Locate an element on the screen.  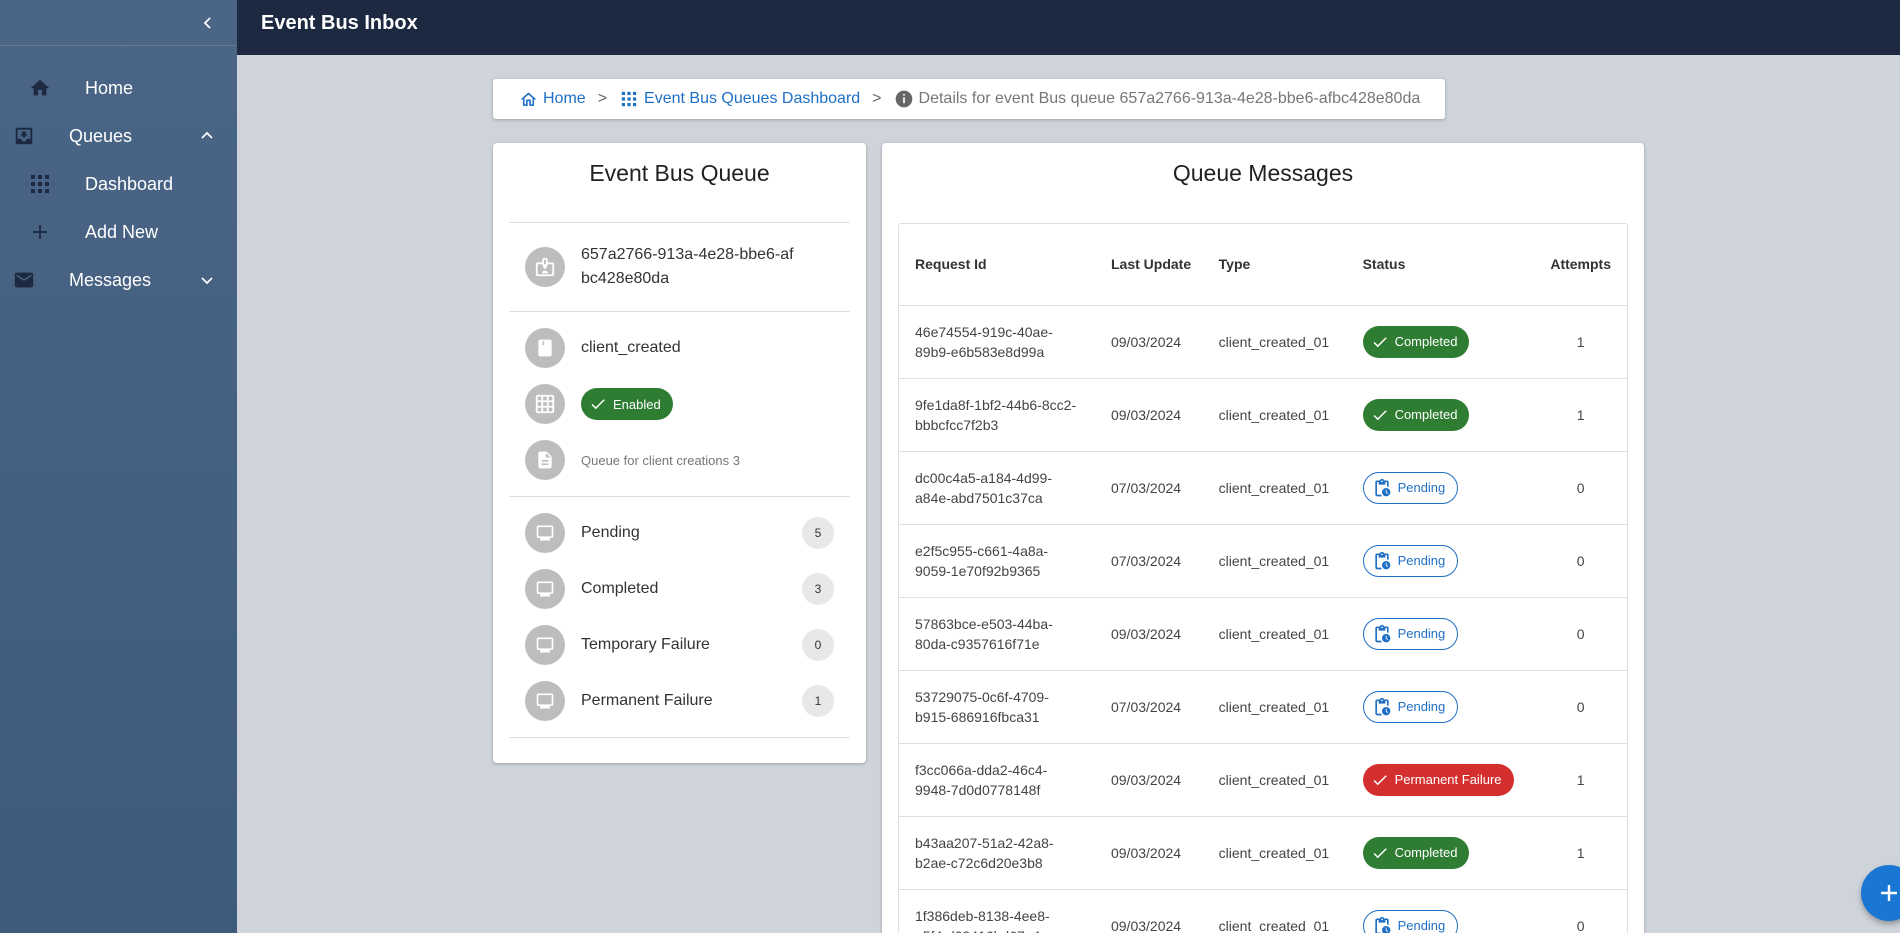
queue-event-type-row: client_created is located at coordinates (679, 348).